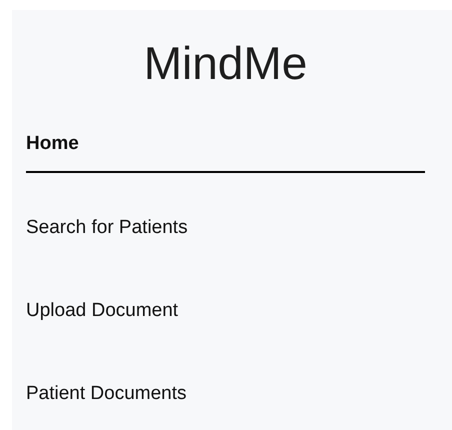 The height and width of the screenshot is (430, 452). What do you see at coordinates (225, 152) in the screenshot?
I see `nav-link: Home` at bounding box center [225, 152].